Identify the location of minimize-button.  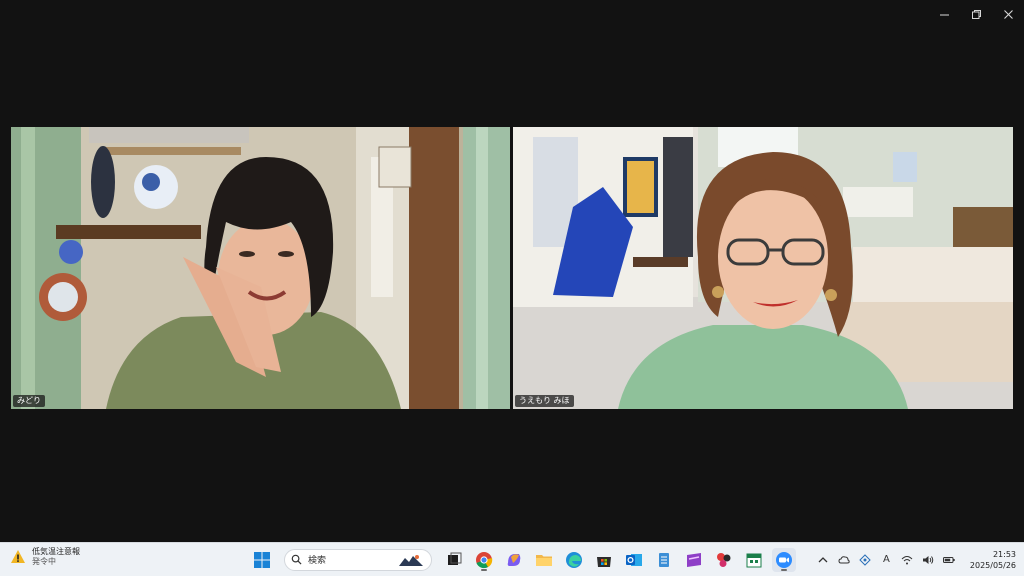
(944, 14).